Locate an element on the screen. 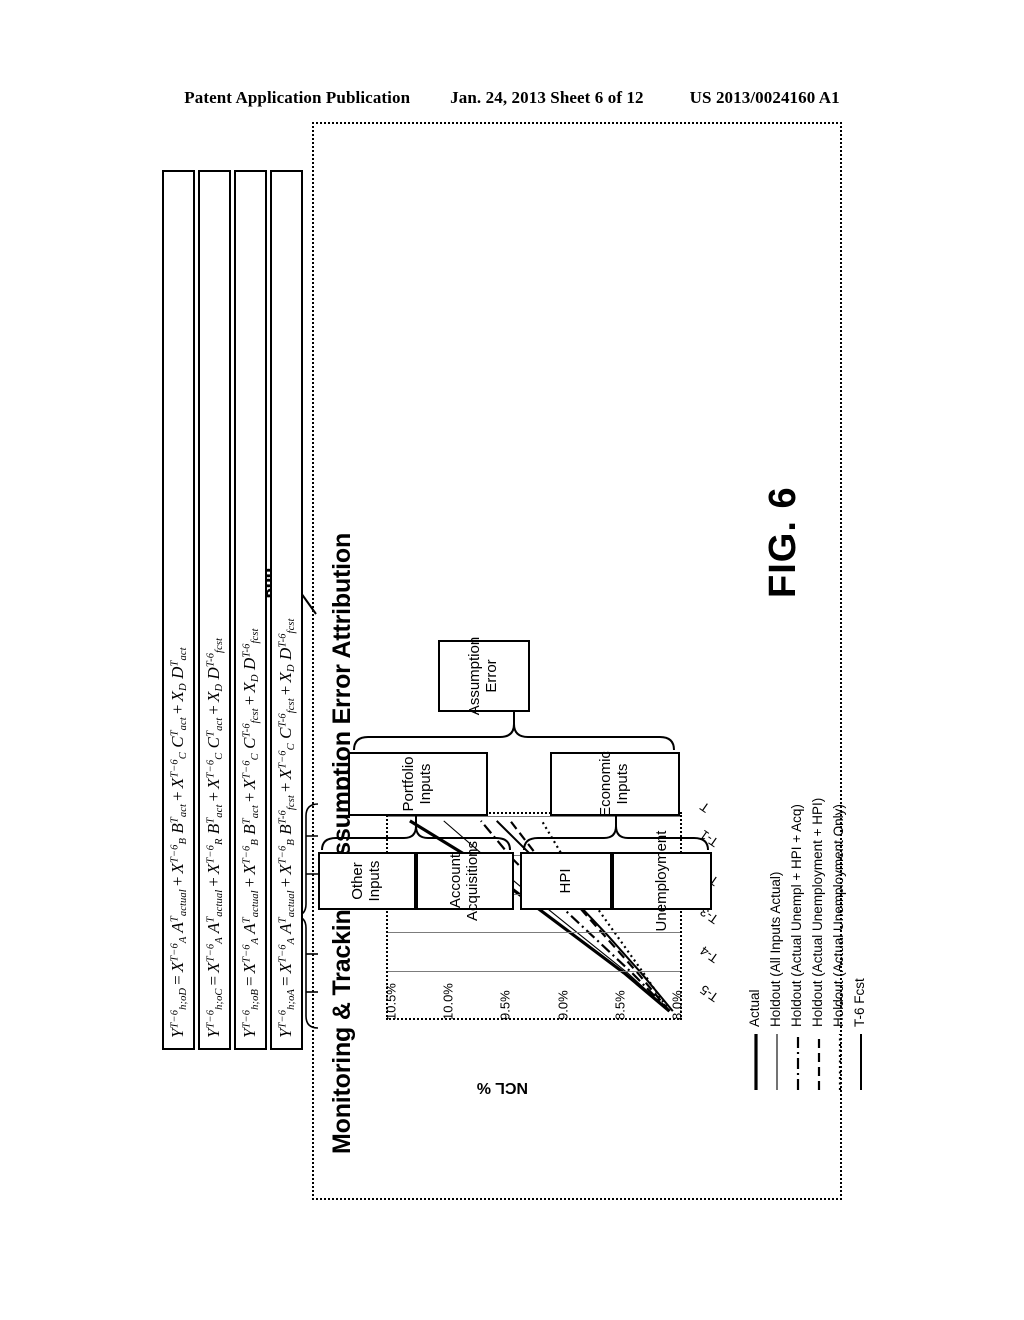 This screenshot has height=1320, width=1024. legend-item: Holdout (Actual Unempl + HPI + Acq) is located at coordinates (796, 810).